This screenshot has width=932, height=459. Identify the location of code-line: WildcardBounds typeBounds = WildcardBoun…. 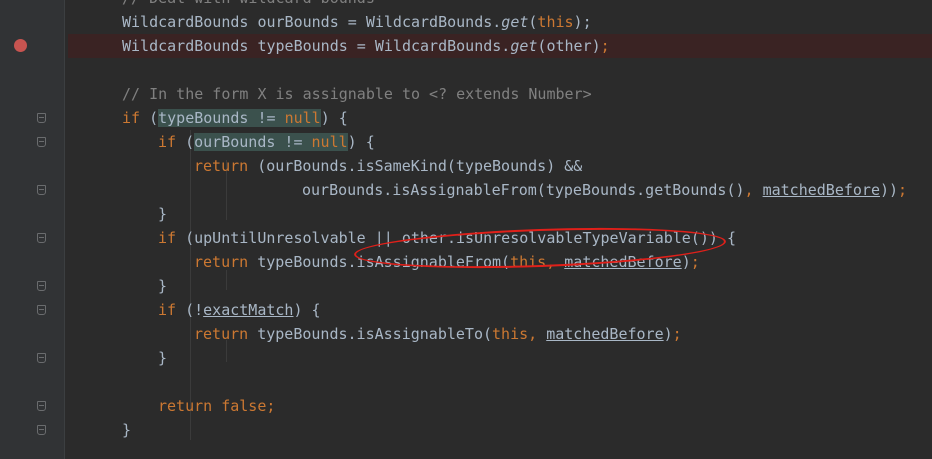
(500, 46).